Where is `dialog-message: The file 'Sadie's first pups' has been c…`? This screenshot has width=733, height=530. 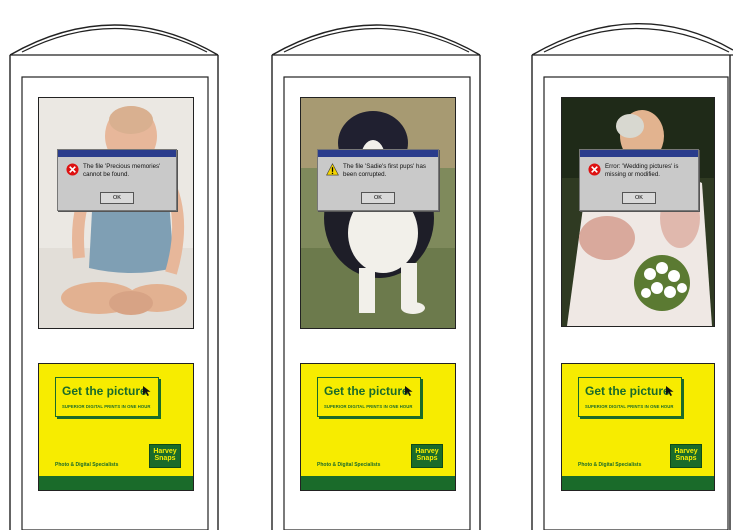 dialog-message: The file 'Sadie's first pups' has been c… is located at coordinates (384, 170).